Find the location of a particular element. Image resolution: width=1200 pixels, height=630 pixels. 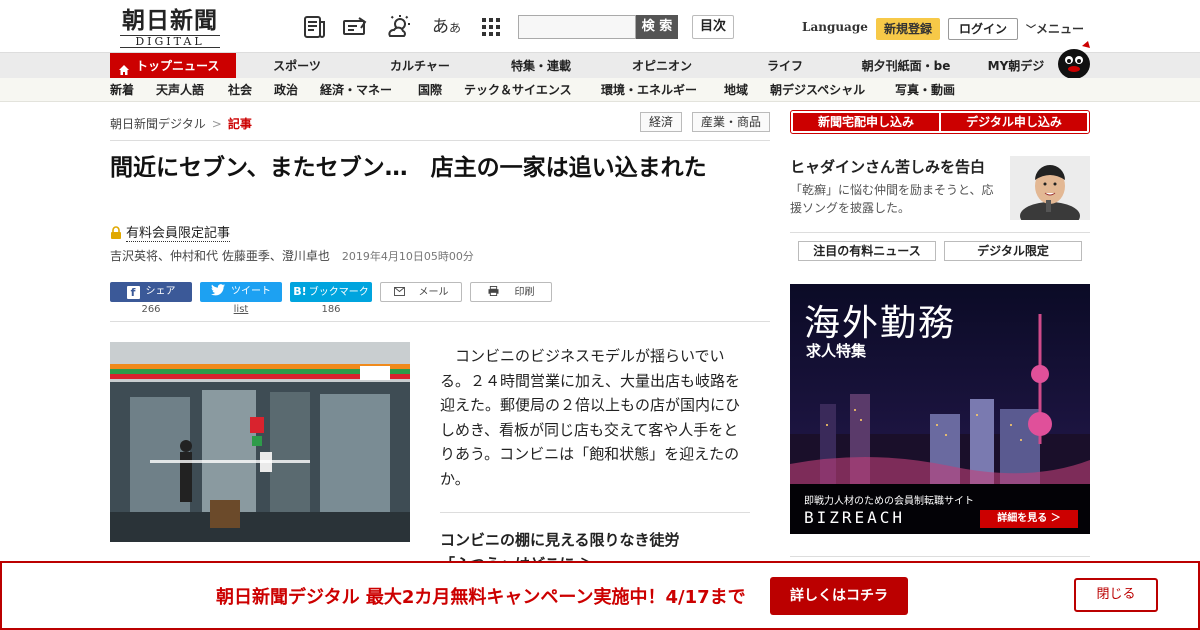

font-size-control: ああ is located at coordinates (446, 24).